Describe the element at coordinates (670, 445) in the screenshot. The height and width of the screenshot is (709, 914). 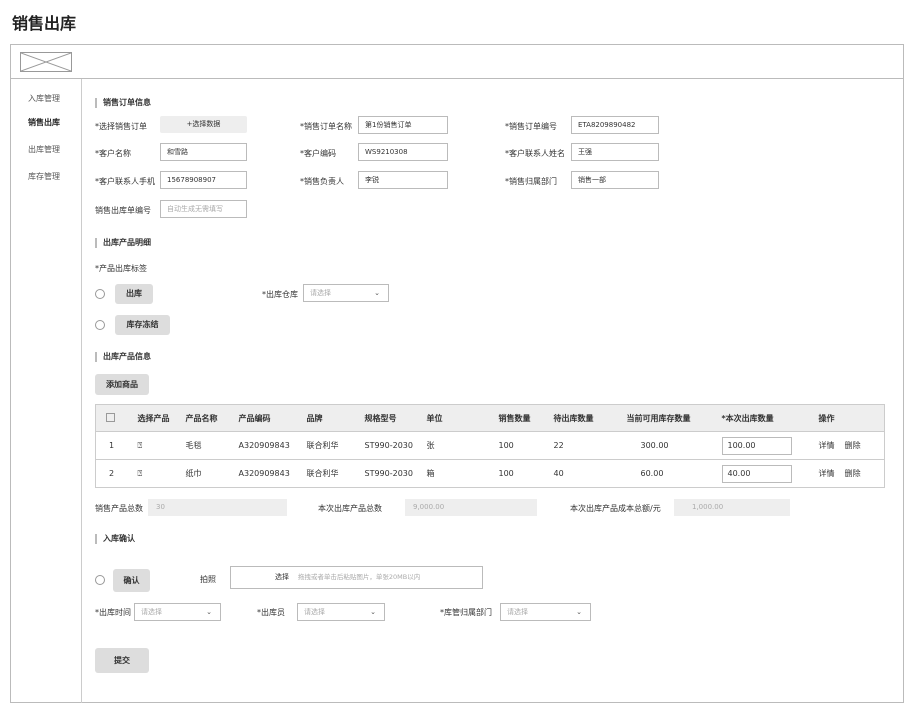
I see `cell: 300.00` at that location.